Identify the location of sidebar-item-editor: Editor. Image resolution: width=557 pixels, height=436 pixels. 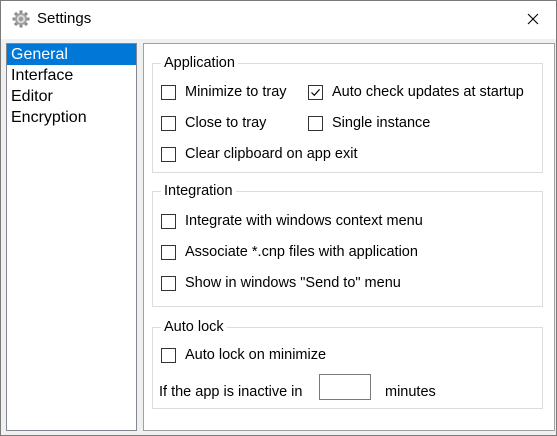
(71, 96).